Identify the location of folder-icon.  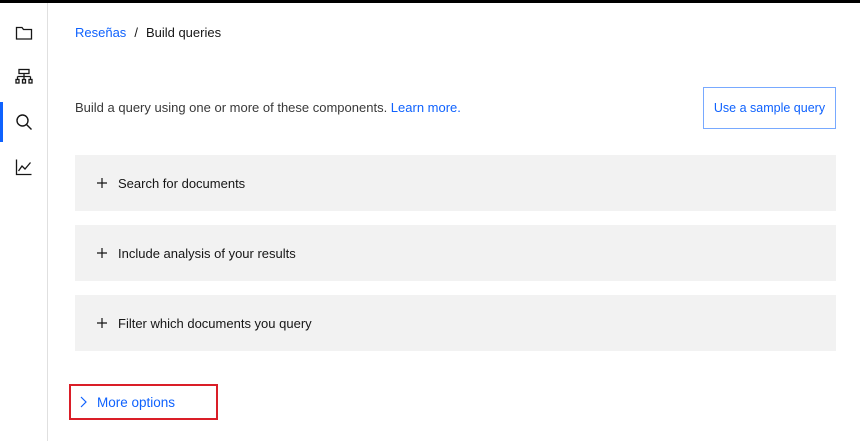
(23, 33).